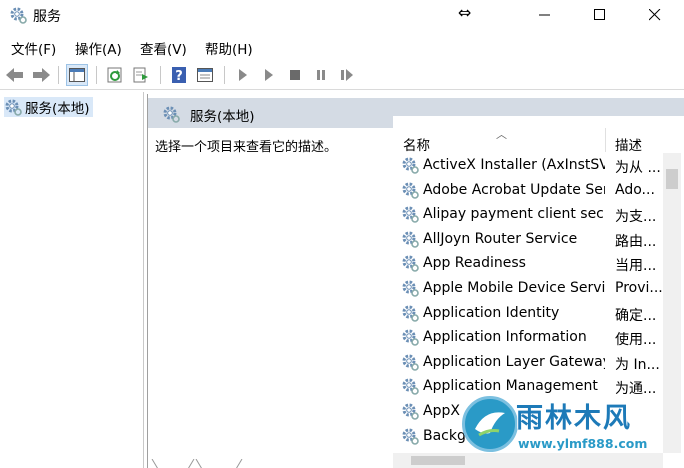 The width and height of the screenshot is (684, 468). I want to click on pause-service-button, so click(321, 75).